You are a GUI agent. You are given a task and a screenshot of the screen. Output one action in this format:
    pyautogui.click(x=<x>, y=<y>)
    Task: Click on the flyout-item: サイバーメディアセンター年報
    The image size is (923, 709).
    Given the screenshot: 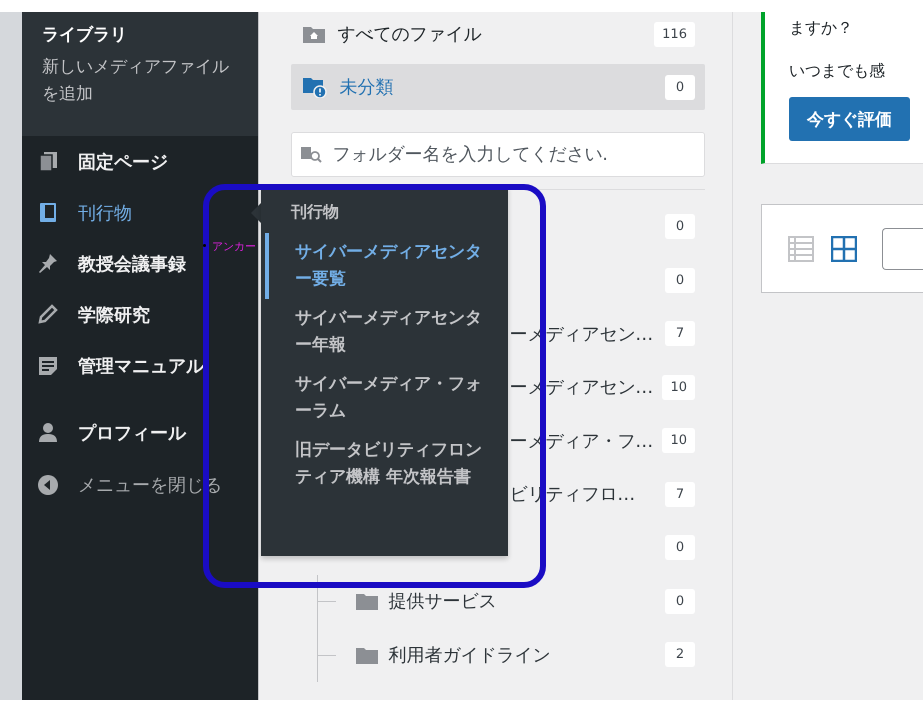 What is the action you would take?
    pyautogui.click(x=376, y=332)
    